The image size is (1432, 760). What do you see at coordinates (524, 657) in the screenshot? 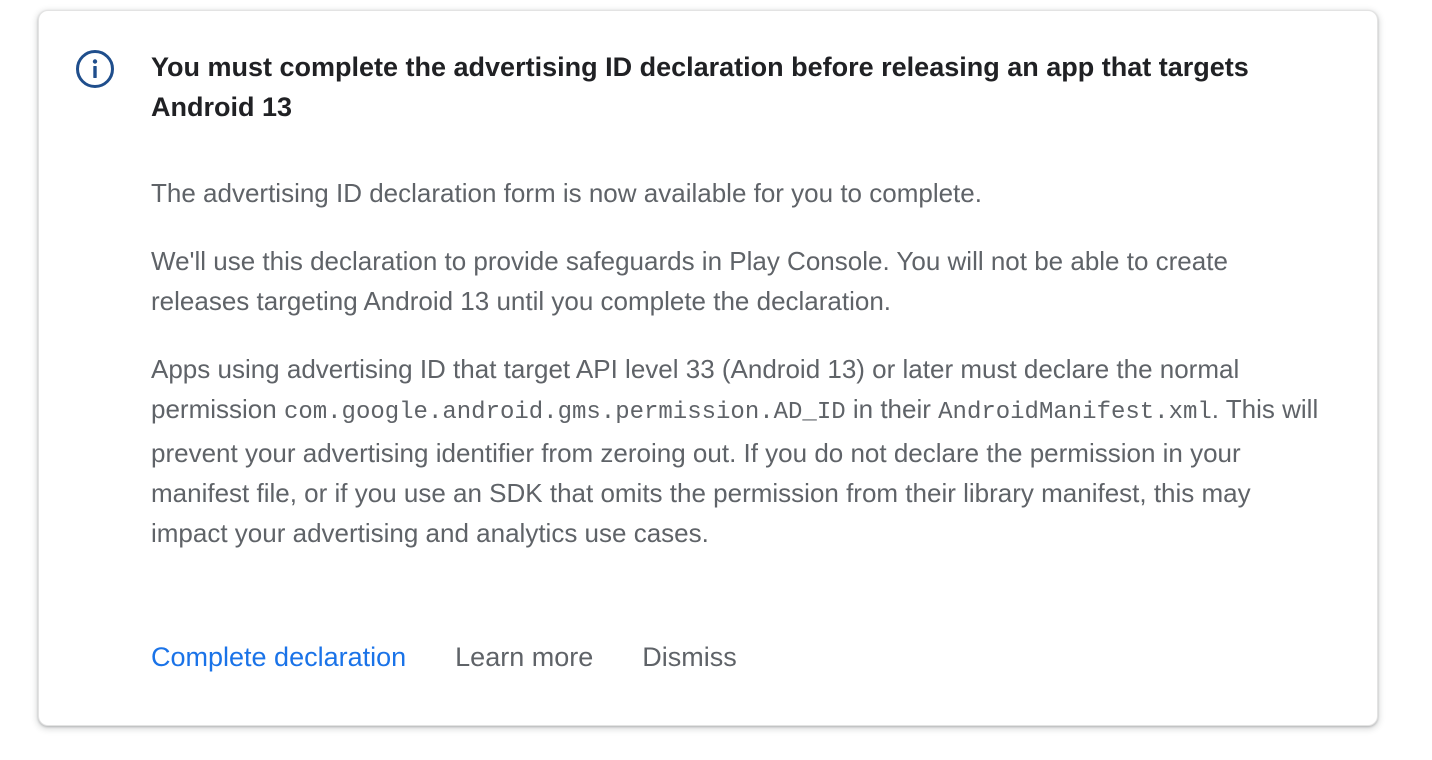
I see `learn-more-link: Learn more` at bounding box center [524, 657].